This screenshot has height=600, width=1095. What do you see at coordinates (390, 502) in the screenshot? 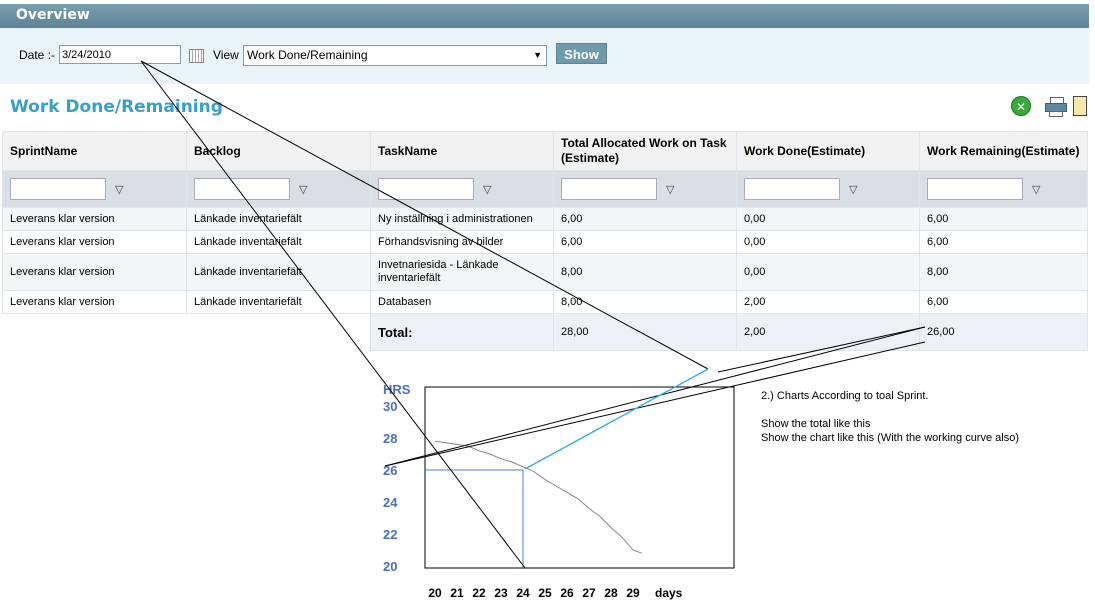
I see `y-tick-label: 24` at bounding box center [390, 502].